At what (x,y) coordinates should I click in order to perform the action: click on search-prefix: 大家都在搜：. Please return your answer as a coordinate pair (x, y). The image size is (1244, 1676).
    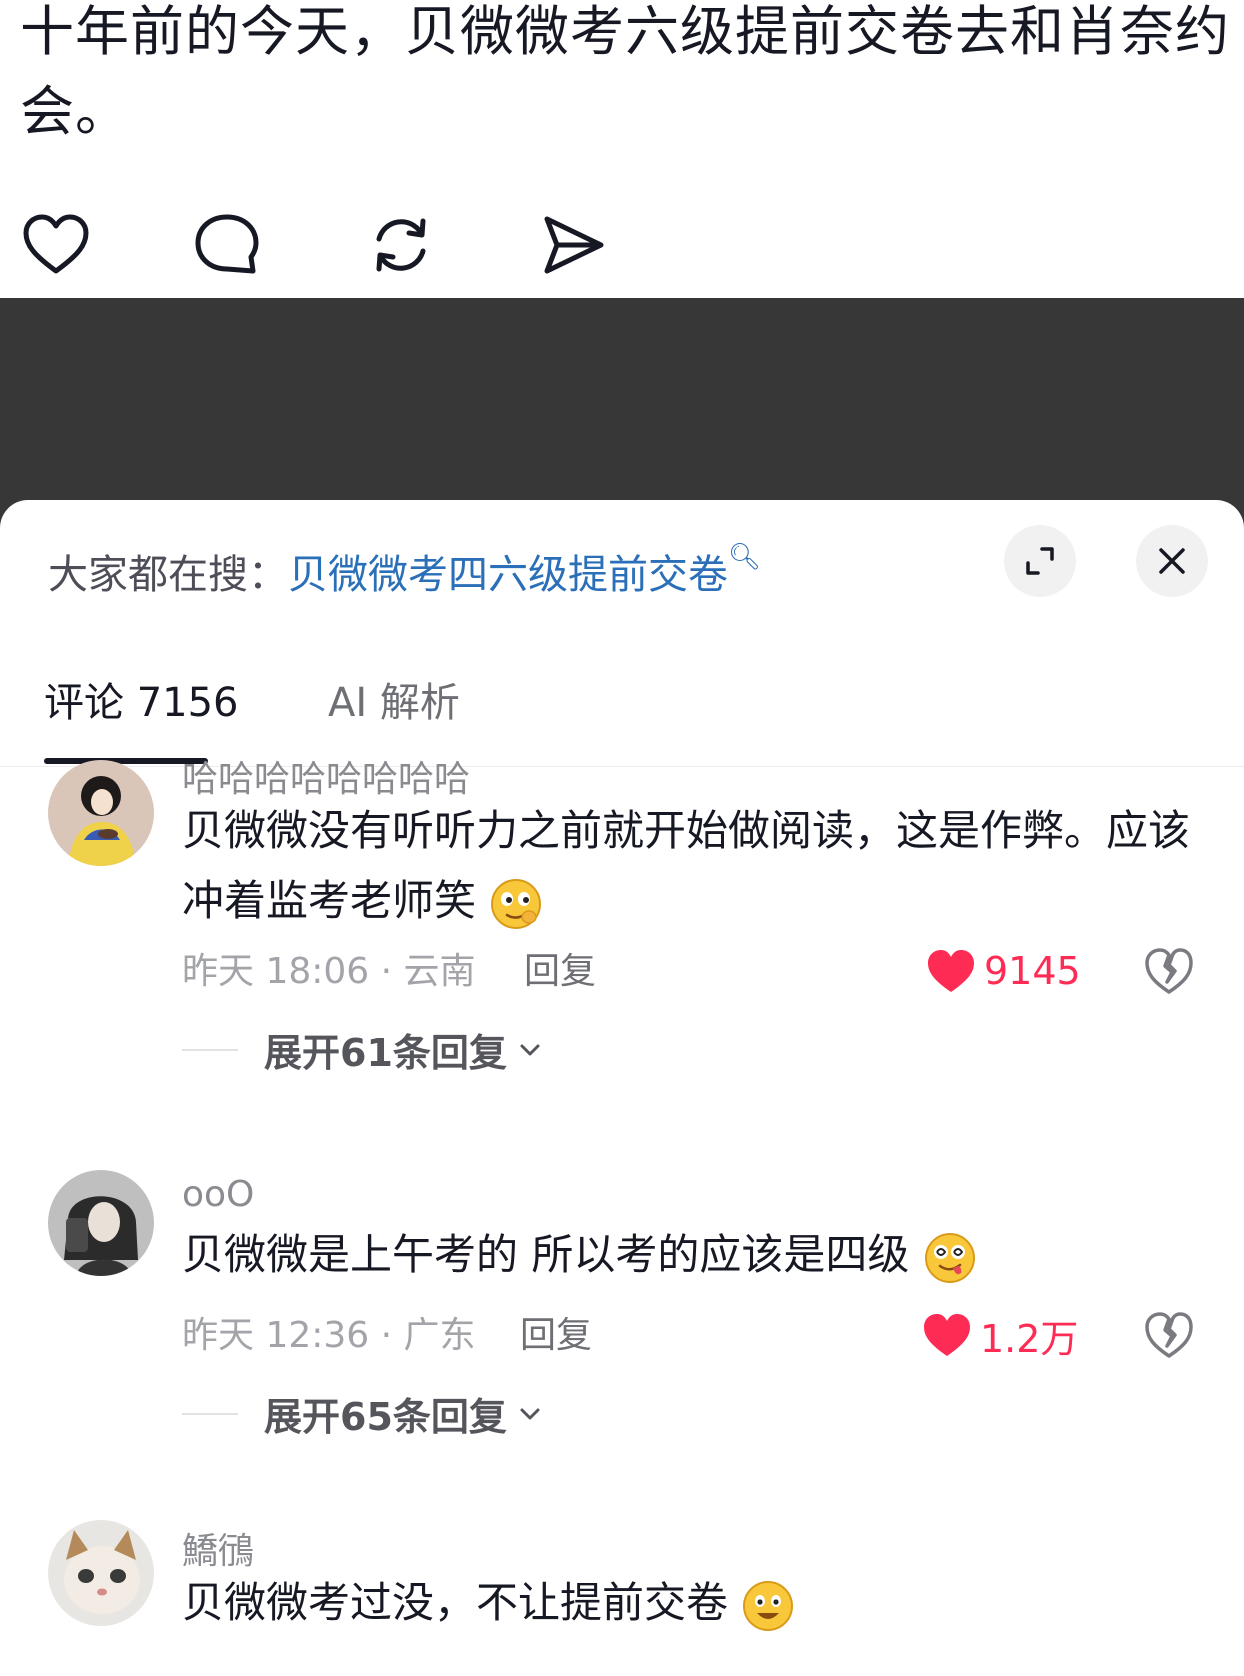
    Looking at the image, I should click on (168, 575).